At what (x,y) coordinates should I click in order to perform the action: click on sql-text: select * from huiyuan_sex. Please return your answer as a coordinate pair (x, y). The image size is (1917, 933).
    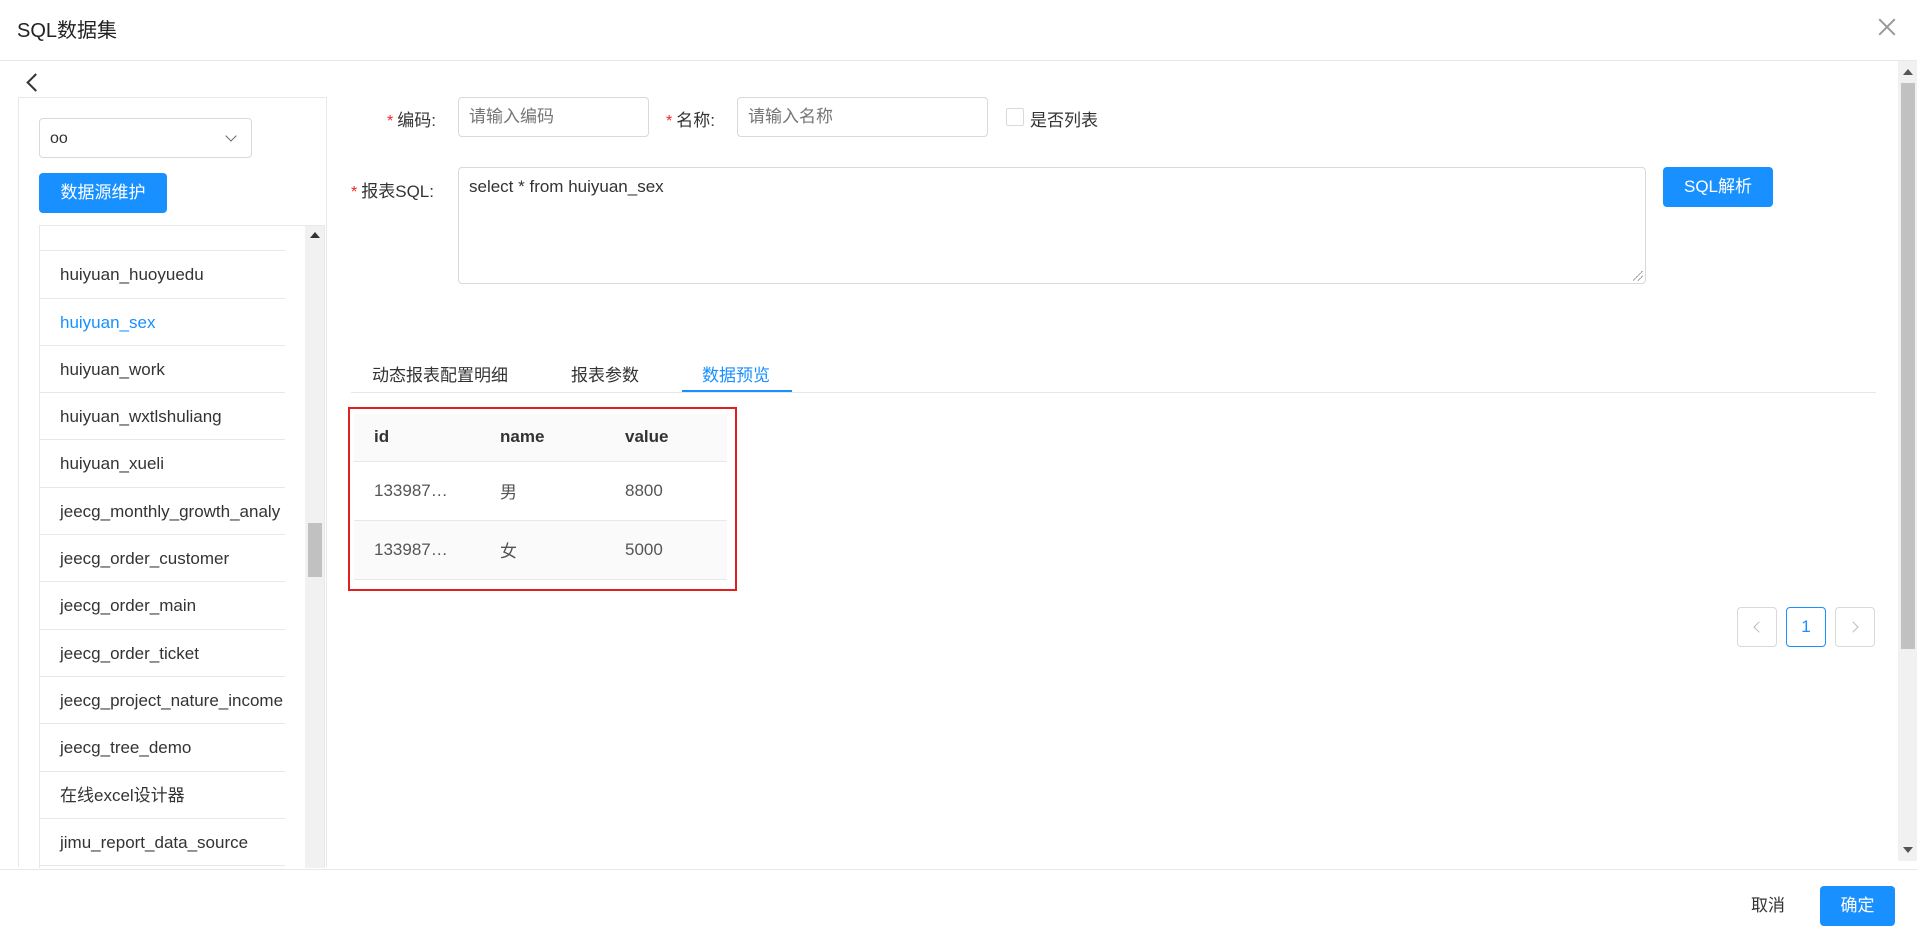
    Looking at the image, I should click on (566, 186).